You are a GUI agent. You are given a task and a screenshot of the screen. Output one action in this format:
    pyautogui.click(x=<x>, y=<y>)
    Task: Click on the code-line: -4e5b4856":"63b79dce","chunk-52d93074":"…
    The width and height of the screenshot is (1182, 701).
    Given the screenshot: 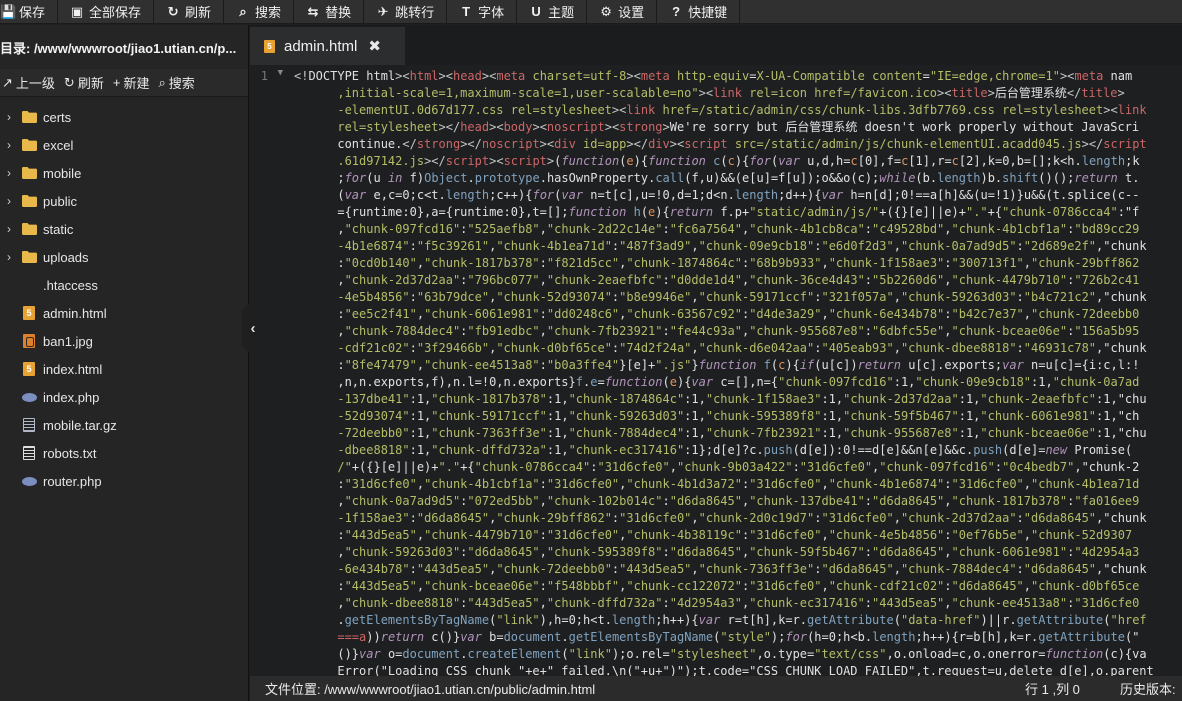 What is the action you would take?
    pyautogui.click(x=742, y=297)
    